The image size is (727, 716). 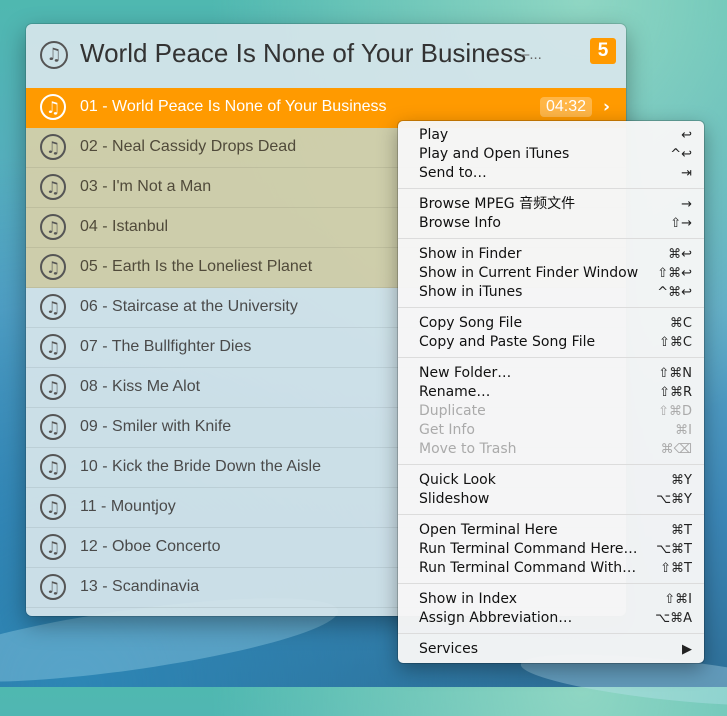 What do you see at coordinates (471, 292) in the screenshot?
I see `menu-item-label: Show in iTunes` at bounding box center [471, 292].